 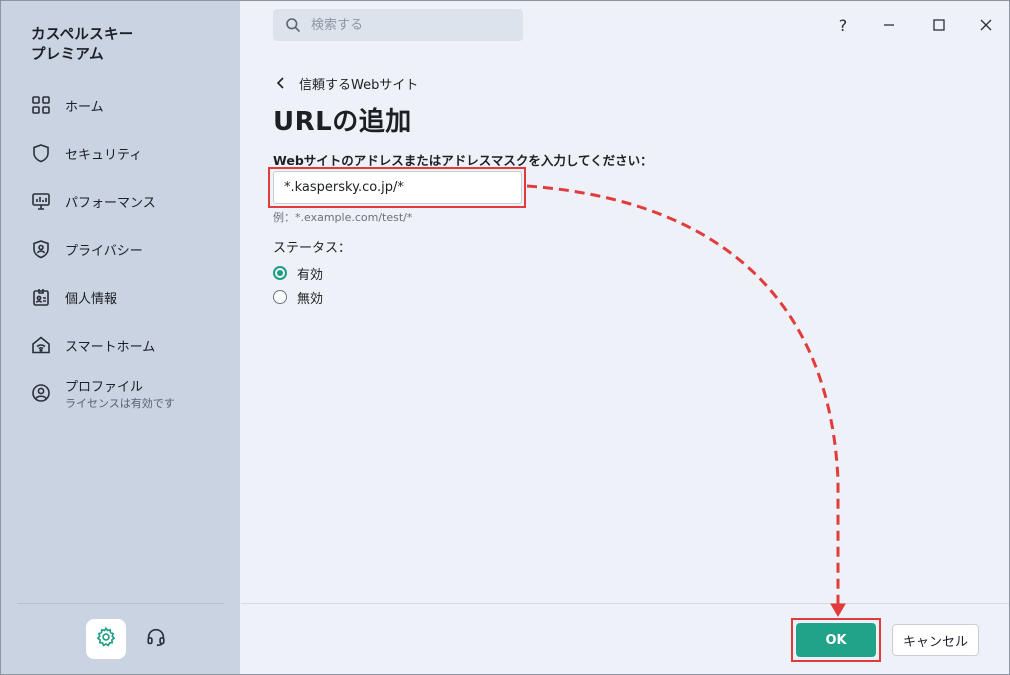 What do you see at coordinates (82, 35) in the screenshot?
I see `app-title-line1: カスペルスキー` at bounding box center [82, 35].